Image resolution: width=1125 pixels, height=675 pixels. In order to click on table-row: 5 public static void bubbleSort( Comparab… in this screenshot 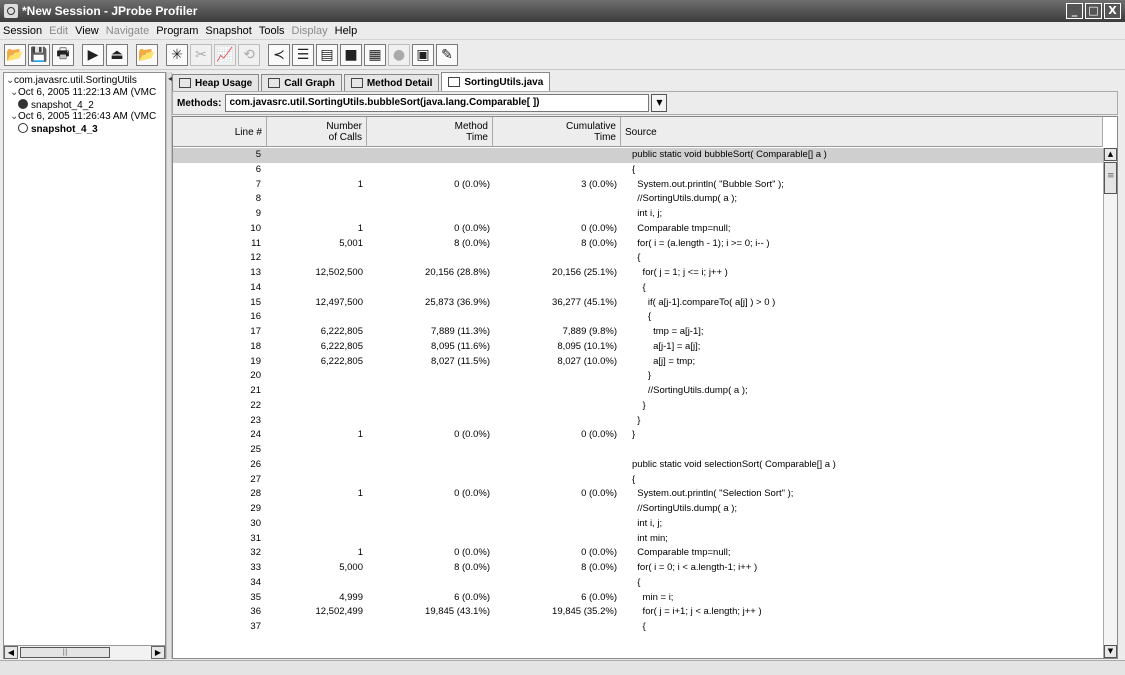, I will do `click(638, 155)`.